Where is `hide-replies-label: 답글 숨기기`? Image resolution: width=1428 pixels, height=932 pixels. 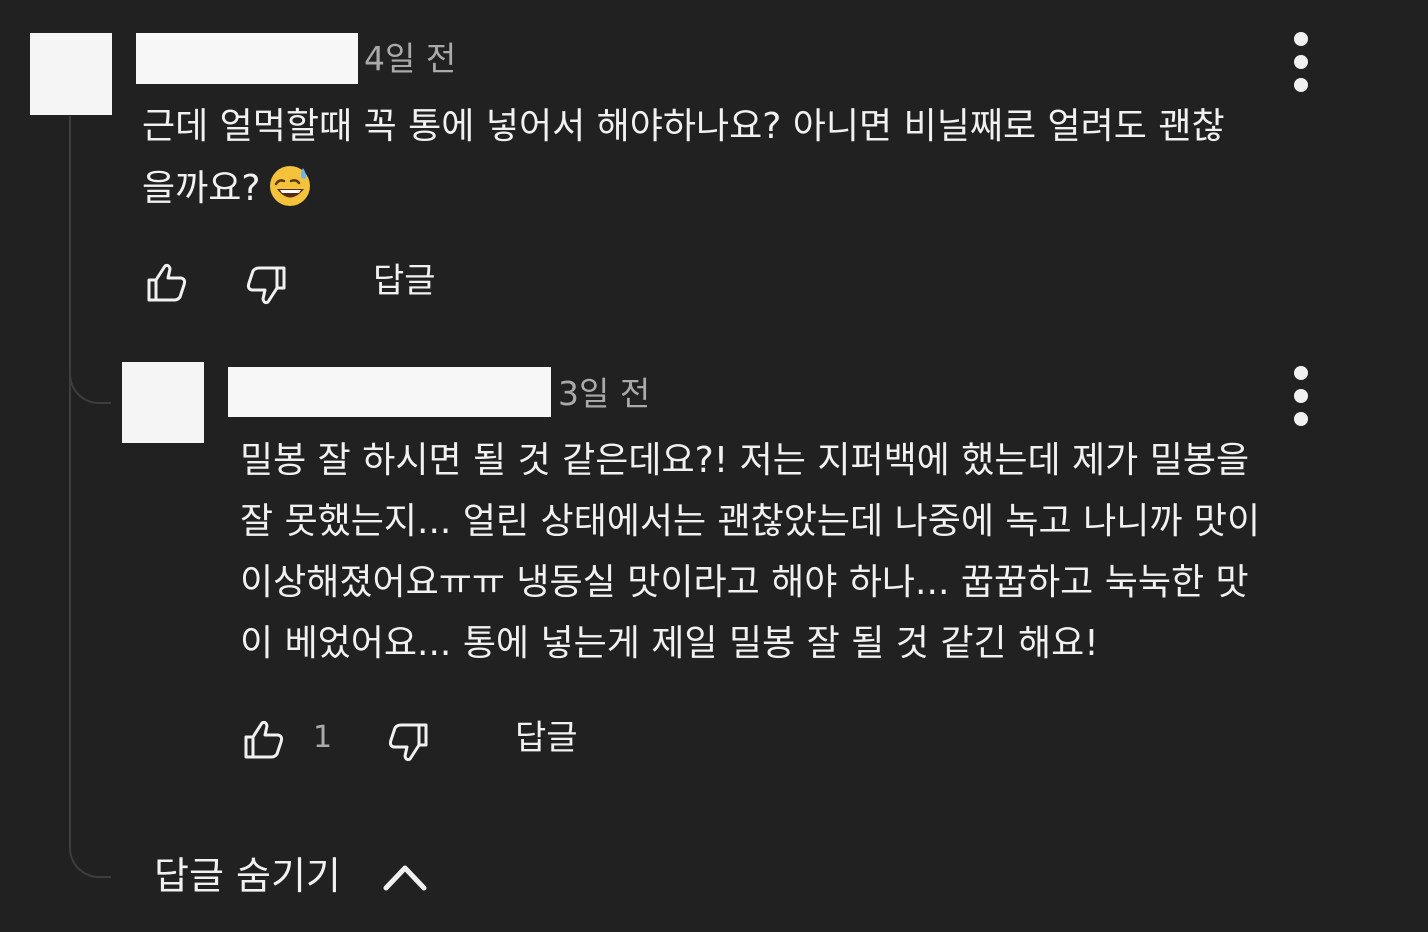 hide-replies-label: 답글 숨기기 is located at coordinates (247, 876).